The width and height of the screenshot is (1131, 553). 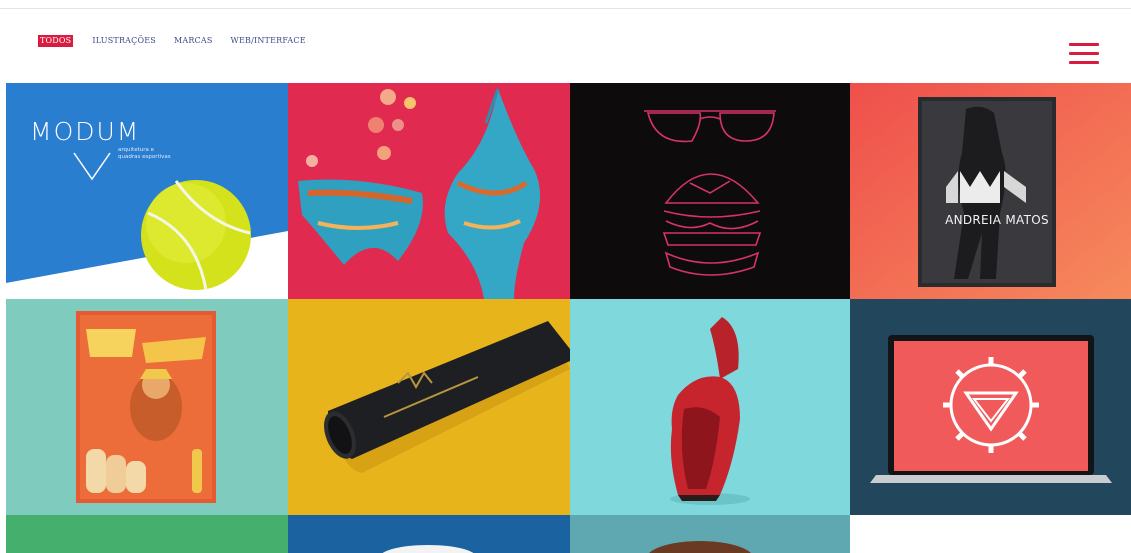 What do you see at coordinates (428, 549) in the screenshot?
I see `partial-blue-artwork` at bounding box center [428, 549].